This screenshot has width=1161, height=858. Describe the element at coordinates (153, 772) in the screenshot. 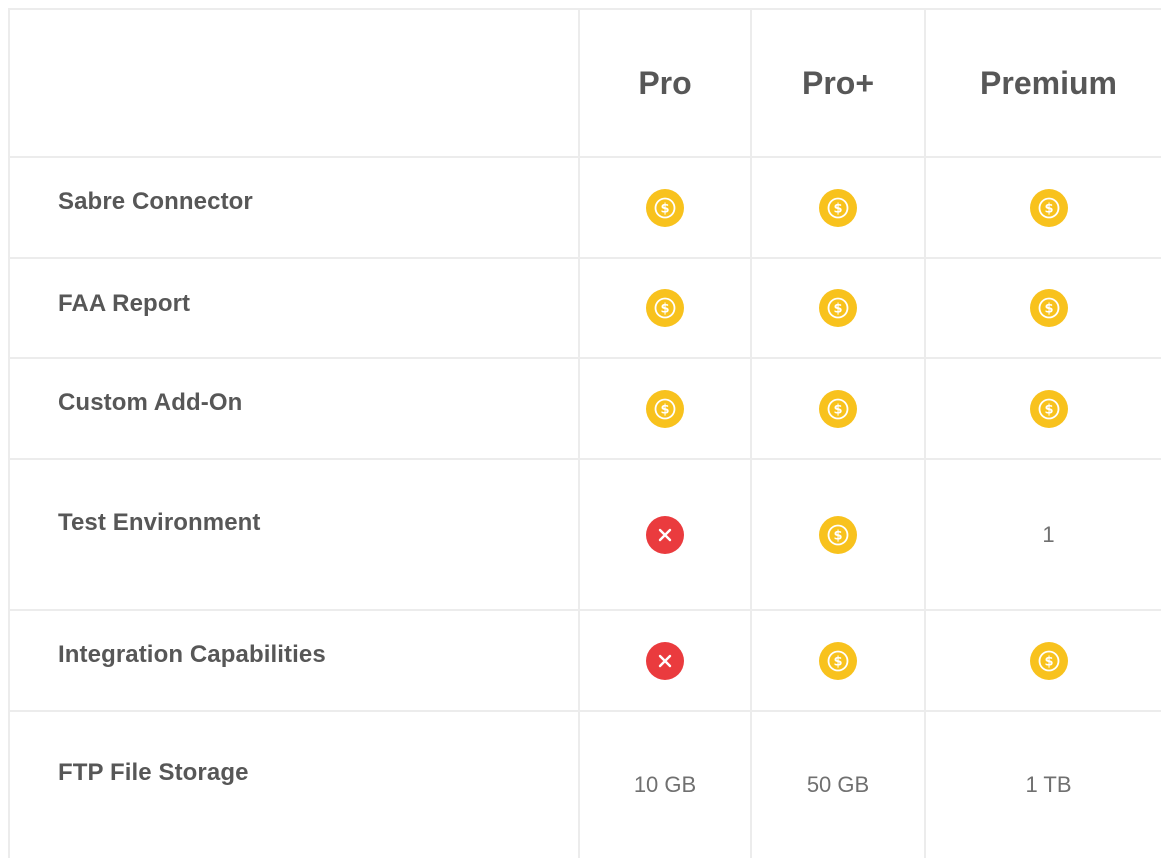

I see `feature-label-ftp-file-storage: FTP File Storage` at that location.